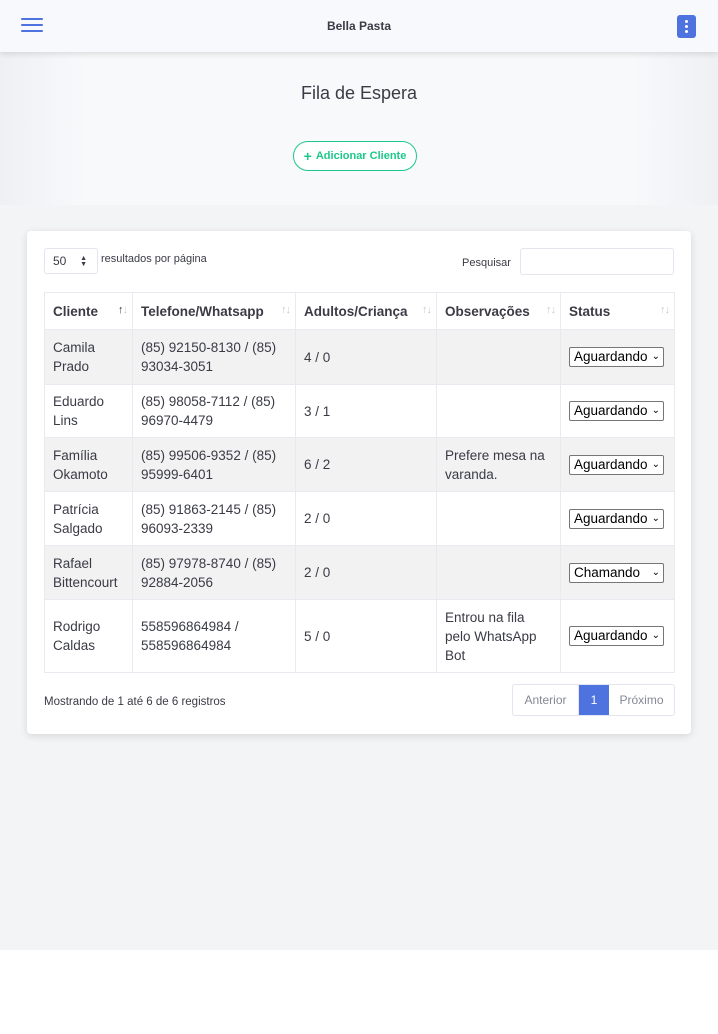 The image size is (718, 1034). What do you see at coordinates (88, 464) in the screenshot?
I see `cell-cliente: Família Okamoto` at bounding box center [88, 464].